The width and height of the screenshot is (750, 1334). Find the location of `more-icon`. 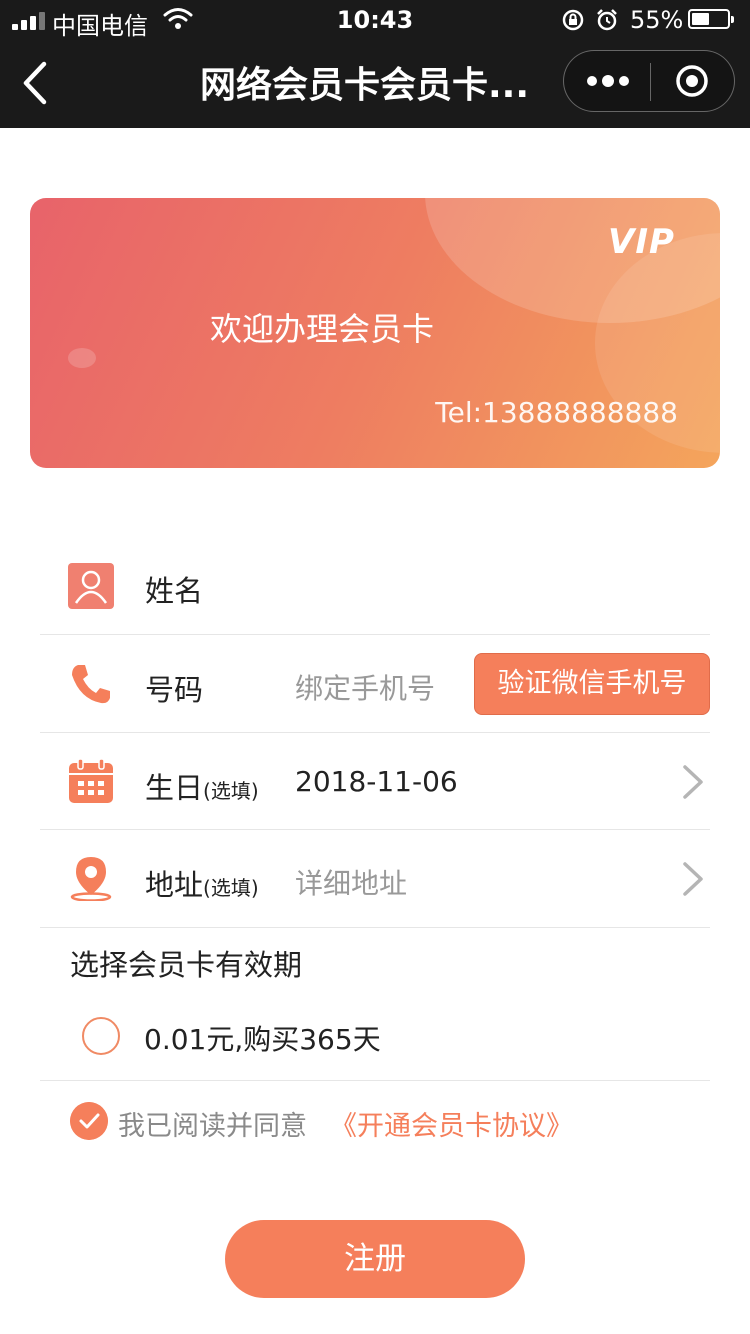

more-icon is located at coordinates (608, 81).